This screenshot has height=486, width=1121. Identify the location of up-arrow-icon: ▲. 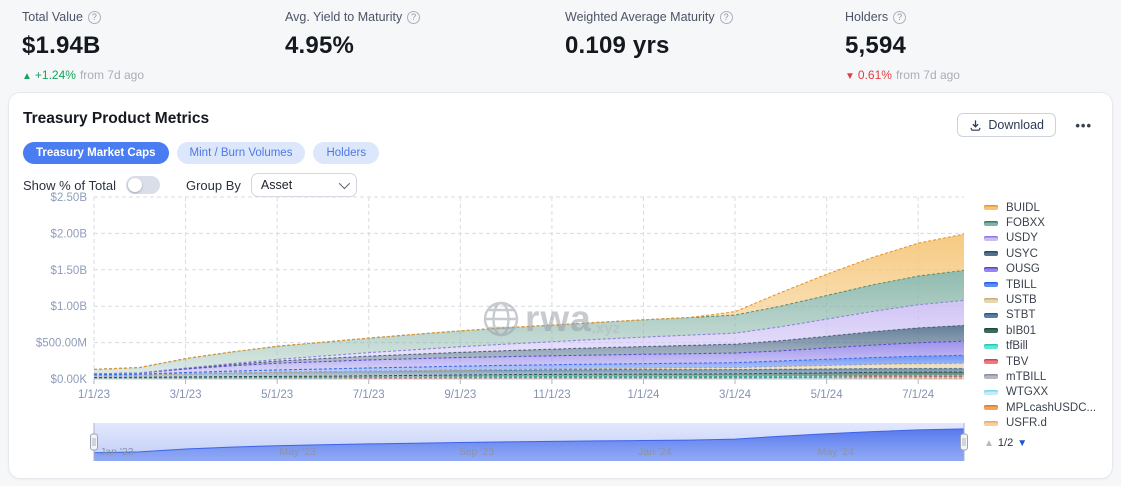
(27, 76).